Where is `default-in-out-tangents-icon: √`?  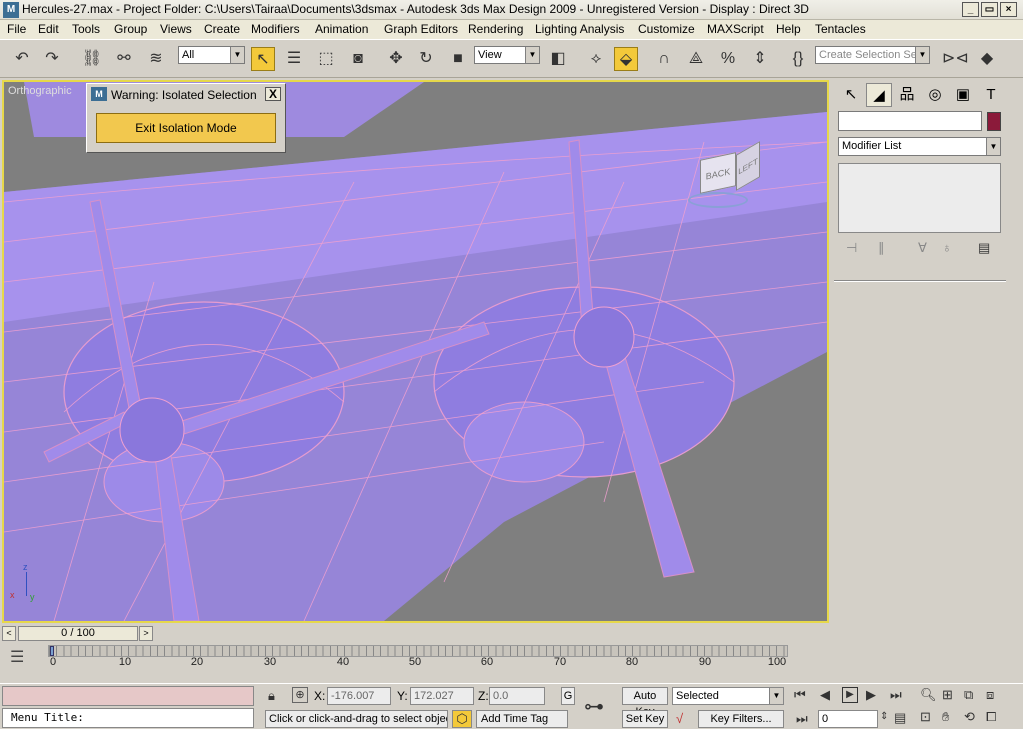
default-in-out-tangents-icon: √ is located at coordinates (679, 718).